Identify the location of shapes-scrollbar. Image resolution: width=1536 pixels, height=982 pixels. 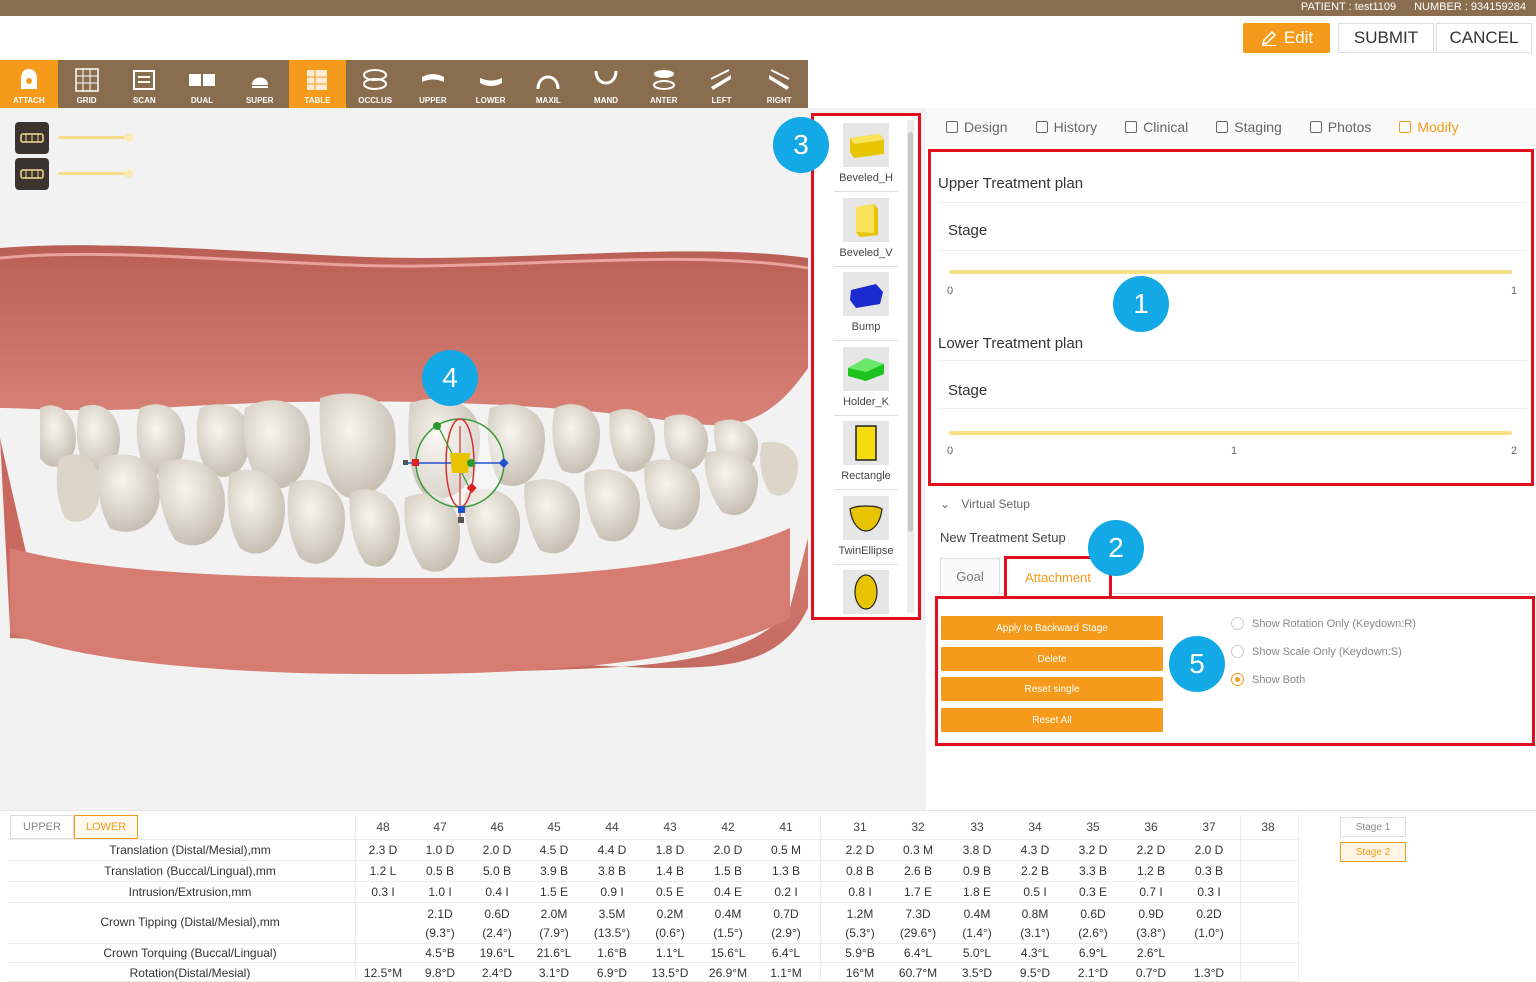
(910, 366).